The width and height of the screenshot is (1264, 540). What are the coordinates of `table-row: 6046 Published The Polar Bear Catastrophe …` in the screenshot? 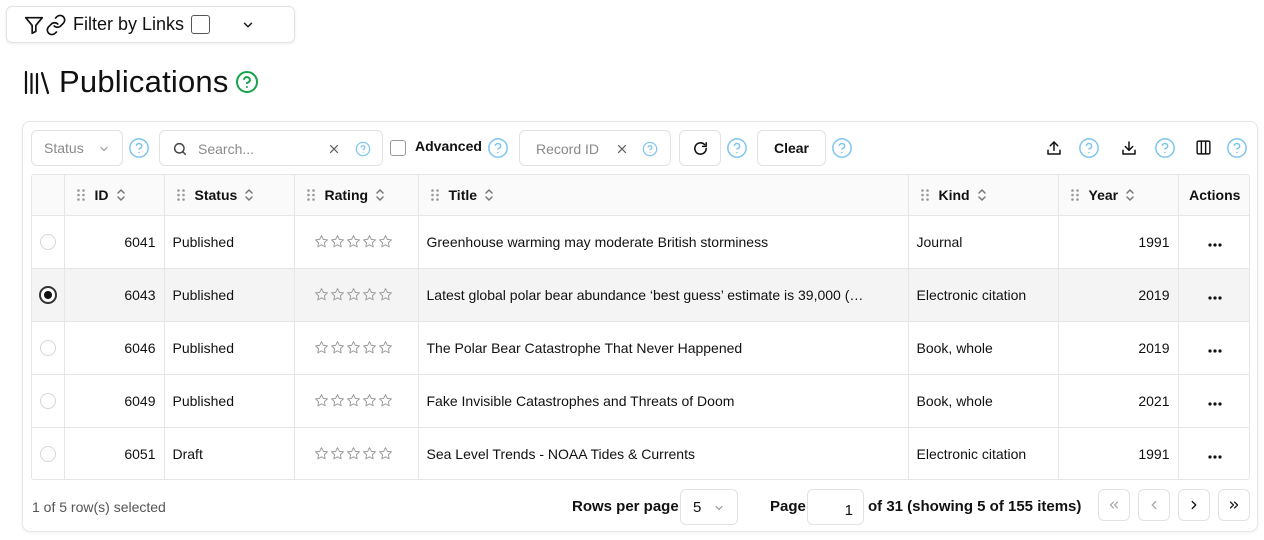 It's located at (640, 348).